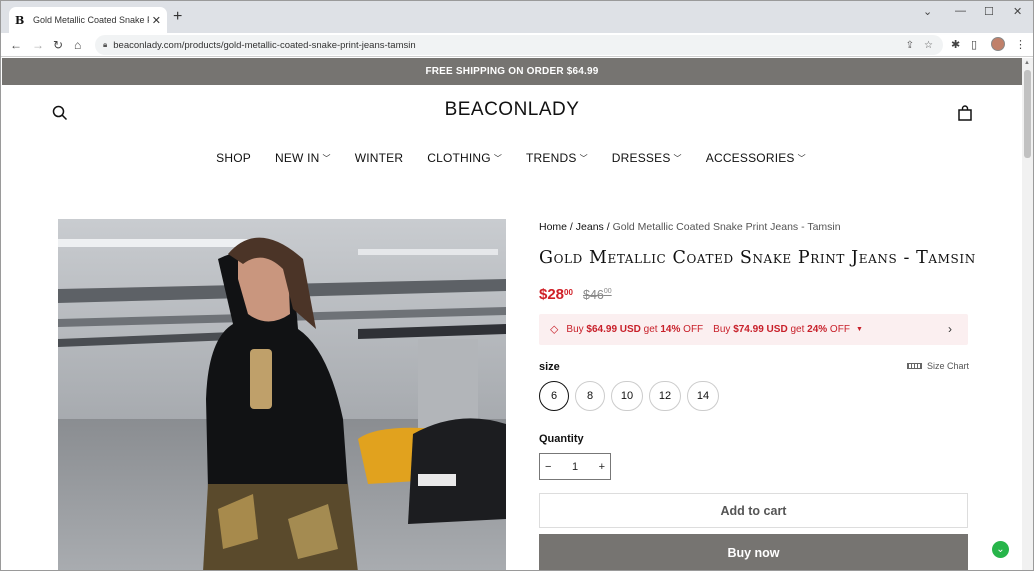 The height and width of the screenshot is (571, 1034). I want to click on maximize-icon: ☐, so click(989, 11).